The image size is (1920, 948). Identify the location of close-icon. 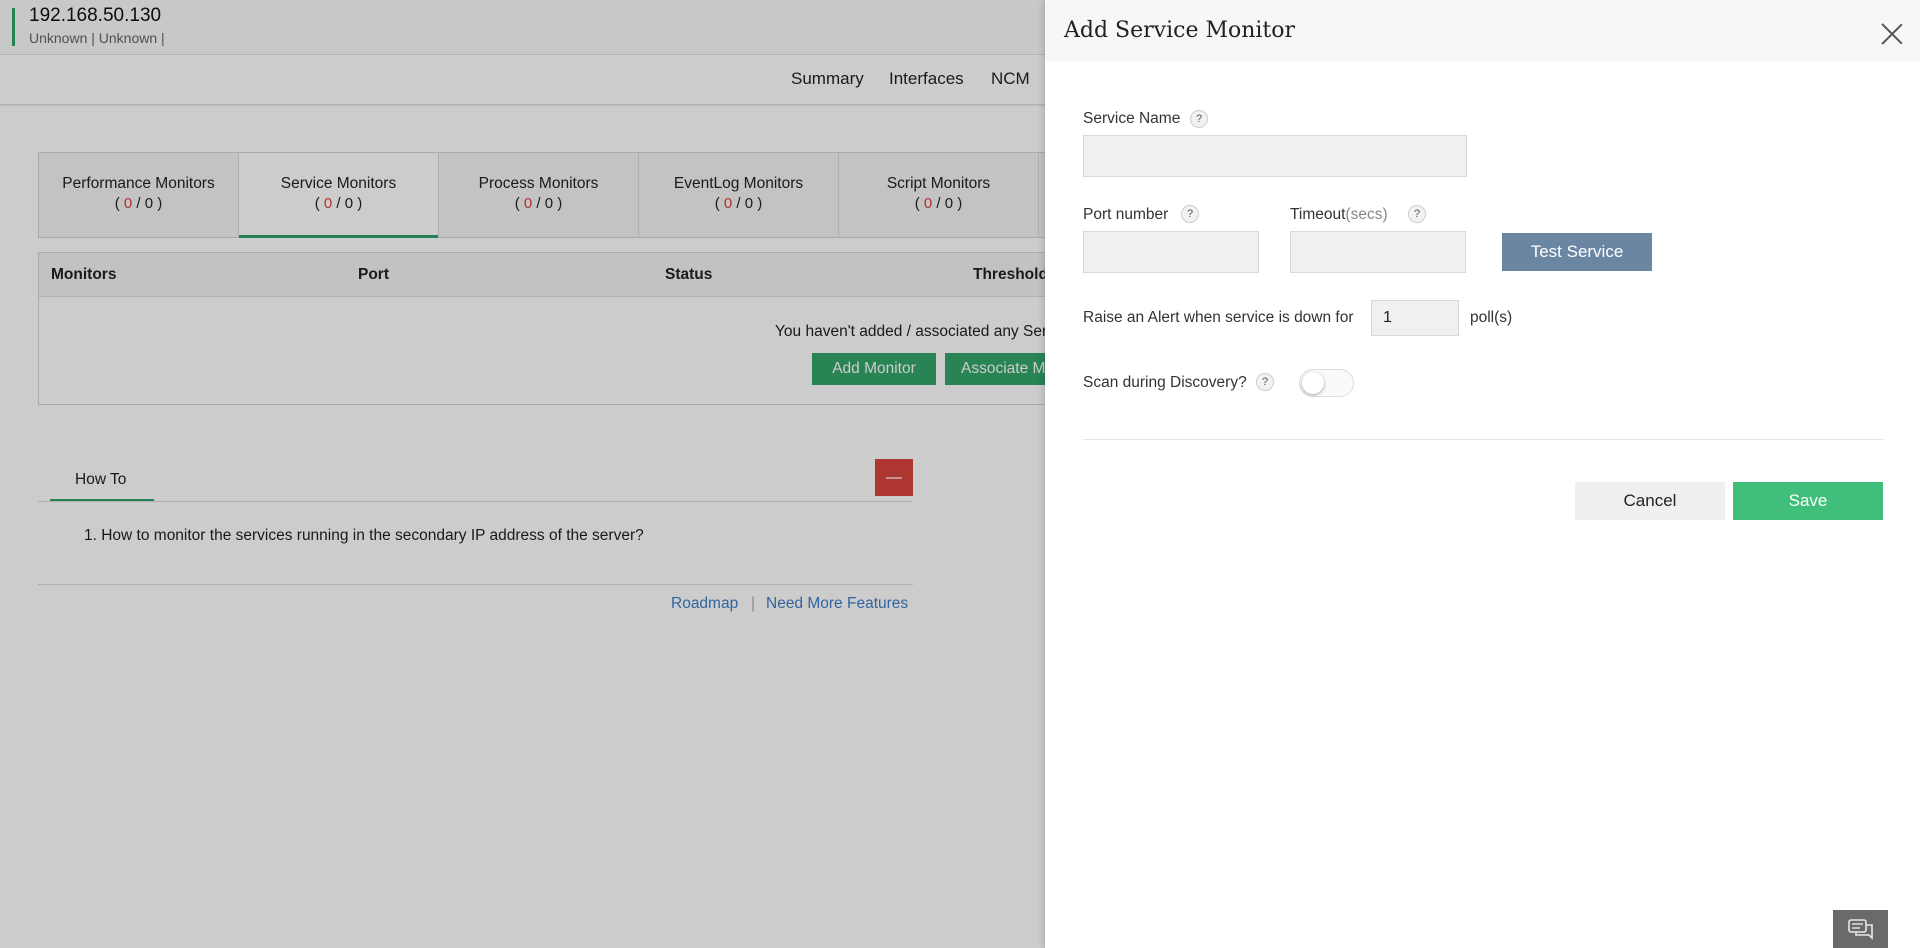
(1892, 34).